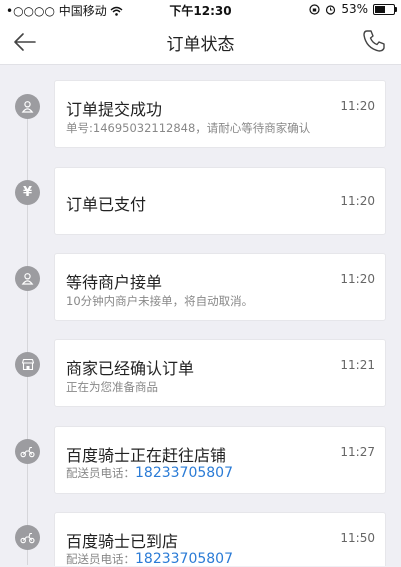 The height and width of the screenshot is (567, 401). I want to click on nav-bar: 订单状态, so click(200, 42).